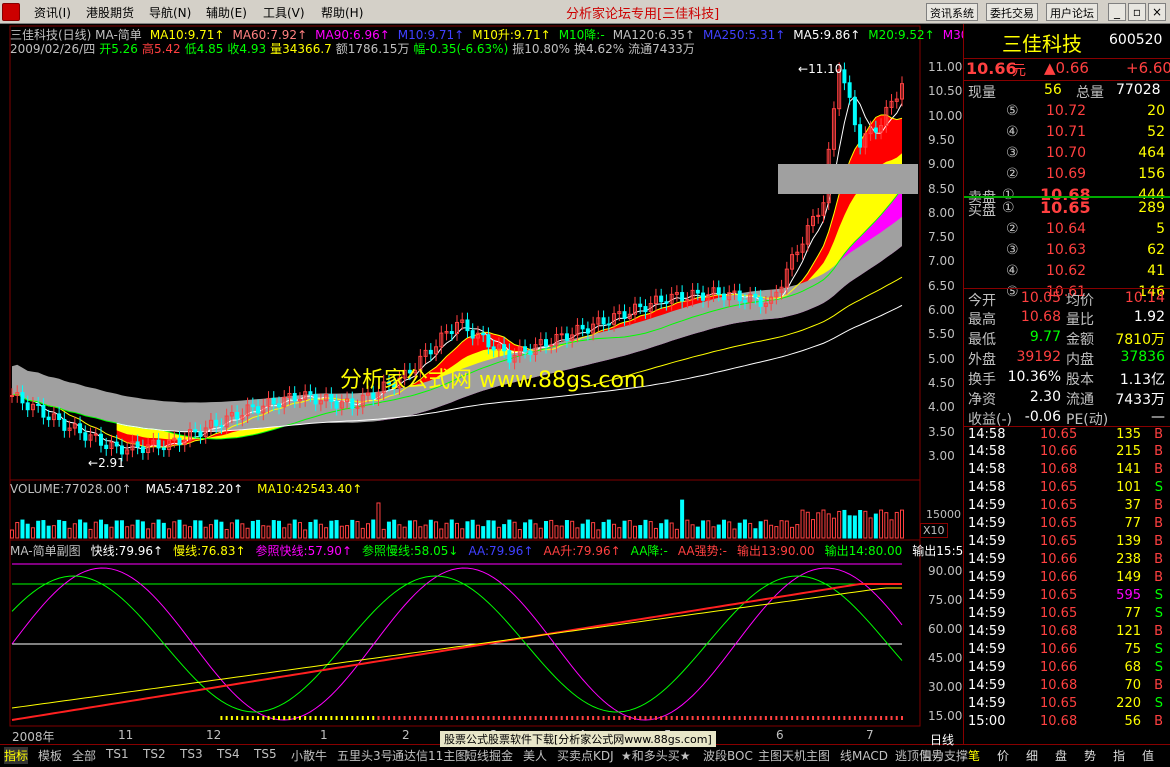 This screenshot has width=1170, height=767. I want to click on bottom-tab: ★和多头买★, so click(656, 755).